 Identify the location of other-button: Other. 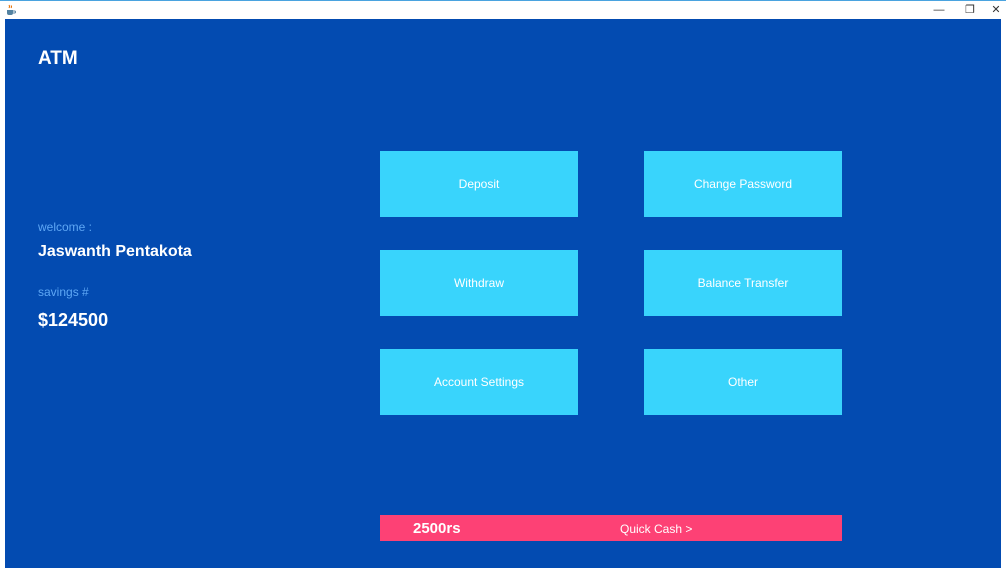
(743, 382).